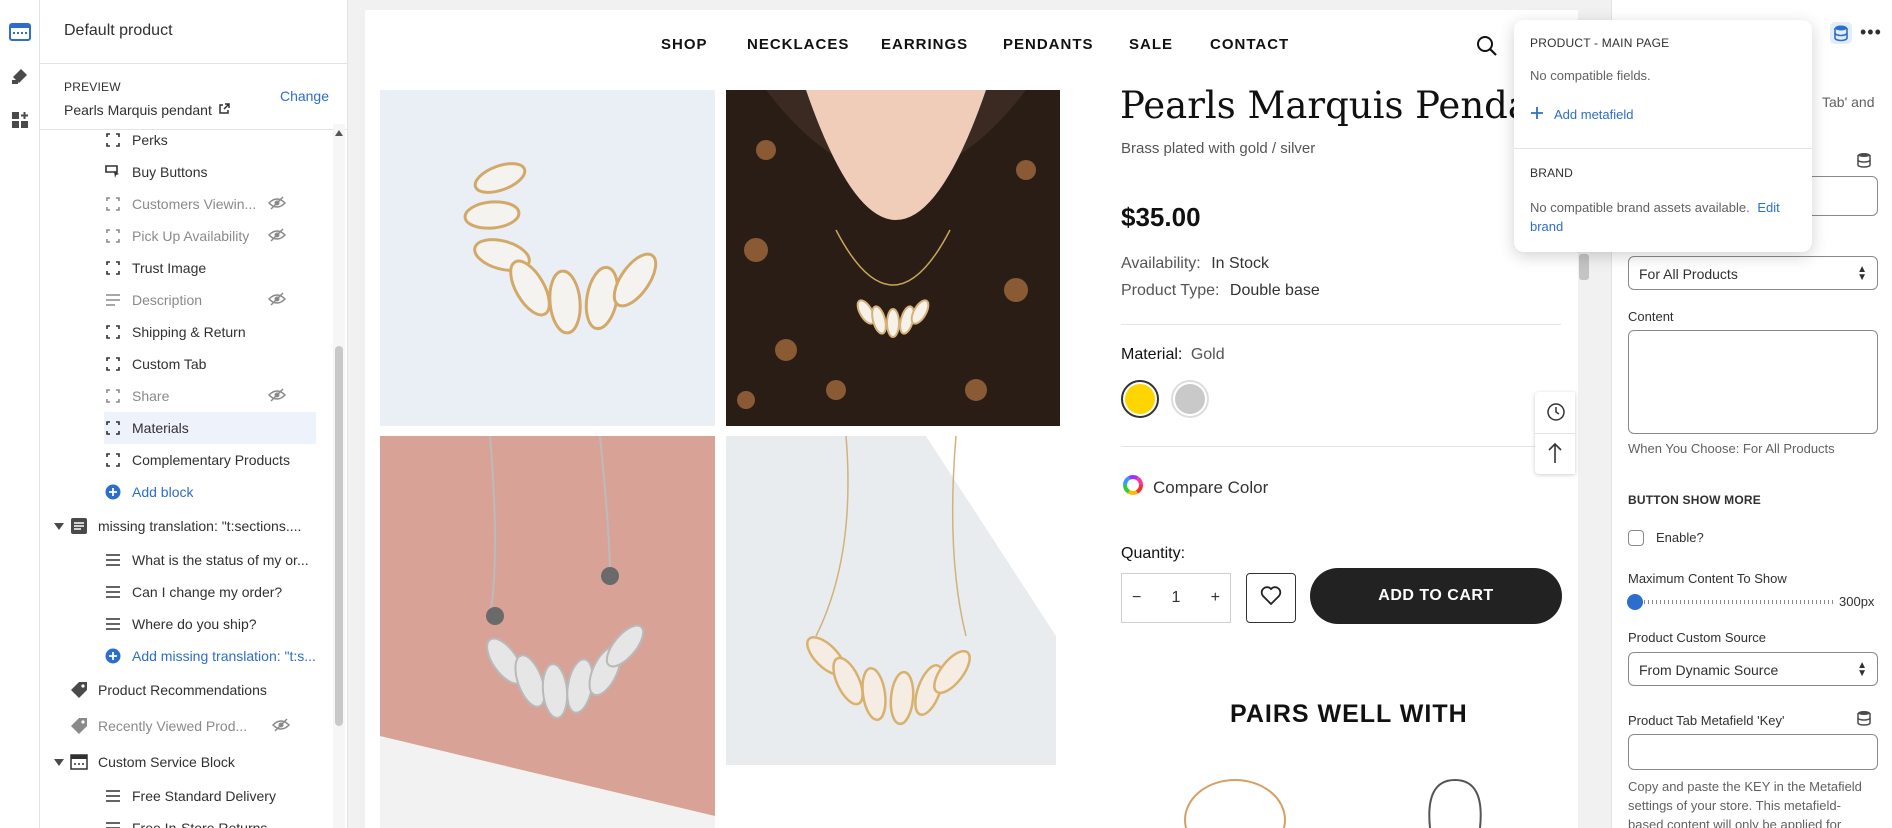  Describe the element at coordinates (210, 396) in the screenshot. I see `block-item-share: Share` at that location.